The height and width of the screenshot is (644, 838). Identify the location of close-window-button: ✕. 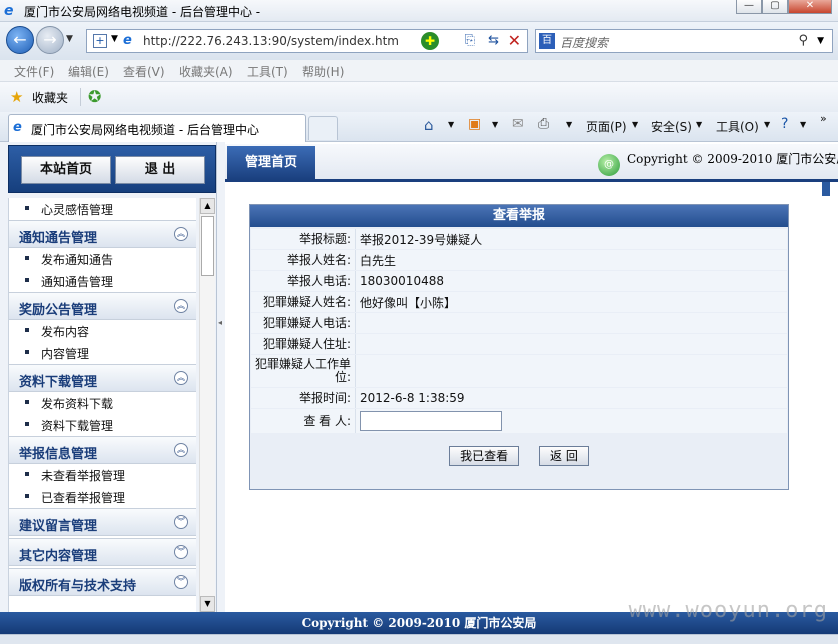
(810, 7).